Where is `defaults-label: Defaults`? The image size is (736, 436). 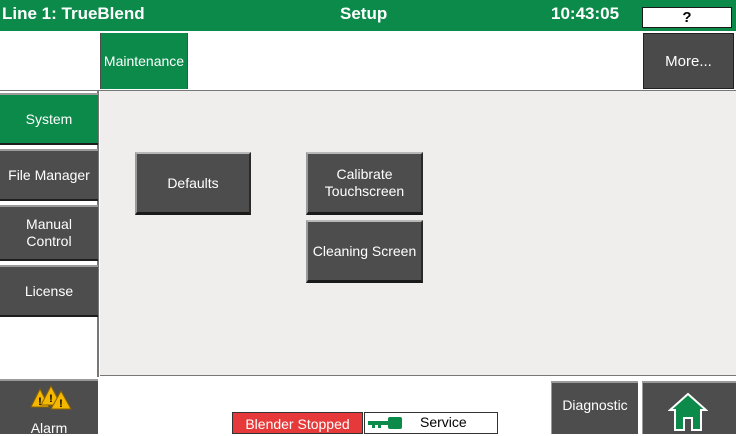
defaults-label: Defaults is located at coordinates (193, 182).